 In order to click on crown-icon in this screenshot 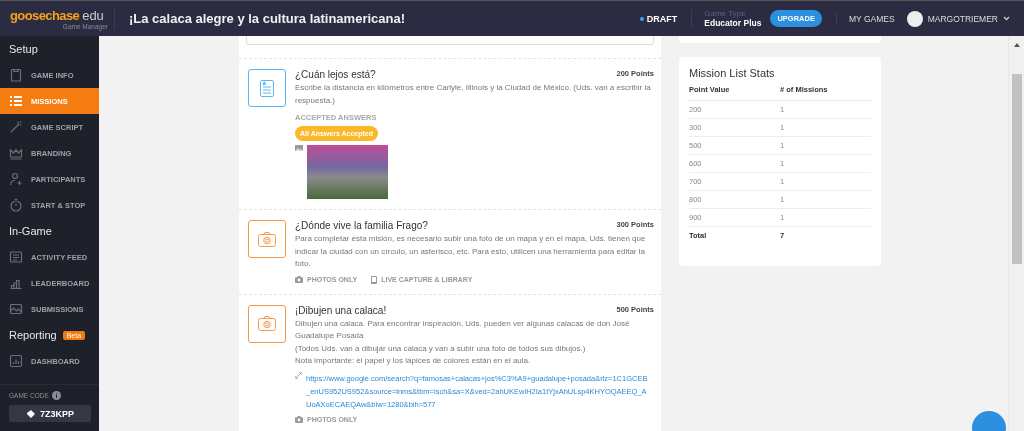, I will do `click(16, 153)`.